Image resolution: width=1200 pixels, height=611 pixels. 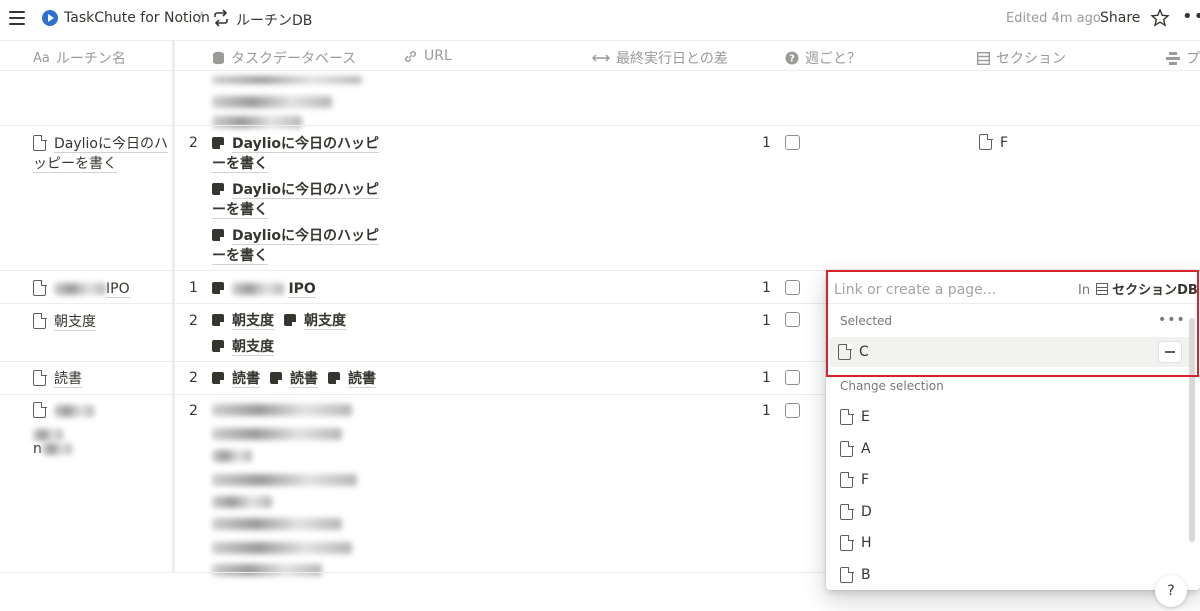 I want to click on option-item: H, so click(x=1002, y=543).